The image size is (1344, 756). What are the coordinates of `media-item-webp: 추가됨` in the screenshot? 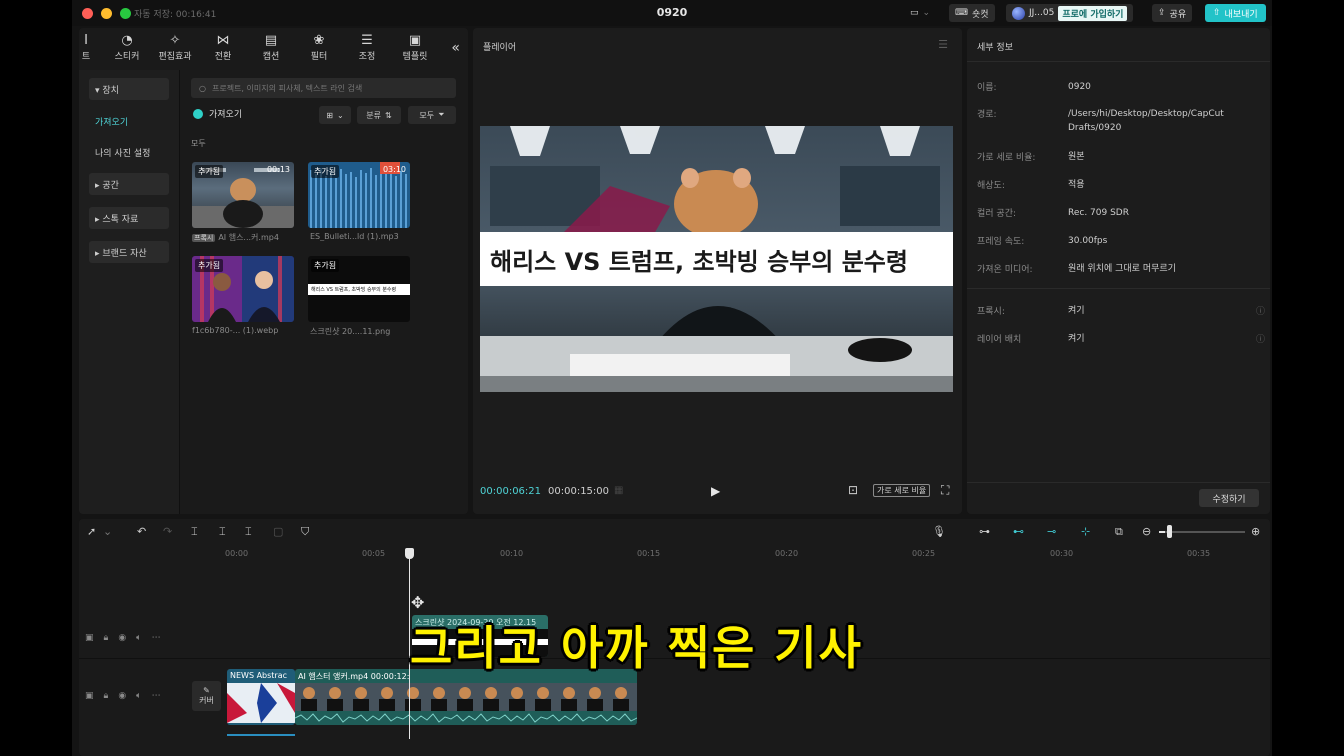 It's located at (243, 289).